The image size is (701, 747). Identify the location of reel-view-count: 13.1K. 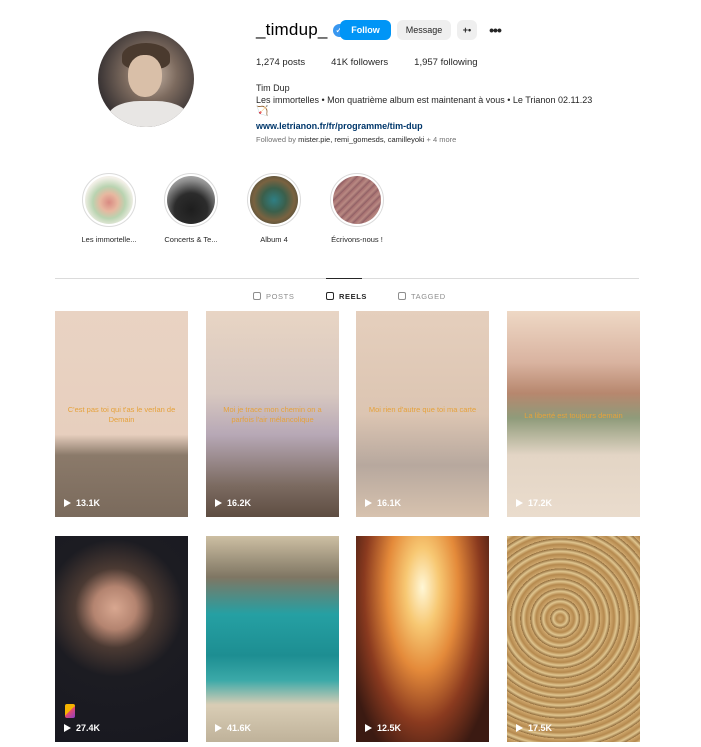
(88, 503).